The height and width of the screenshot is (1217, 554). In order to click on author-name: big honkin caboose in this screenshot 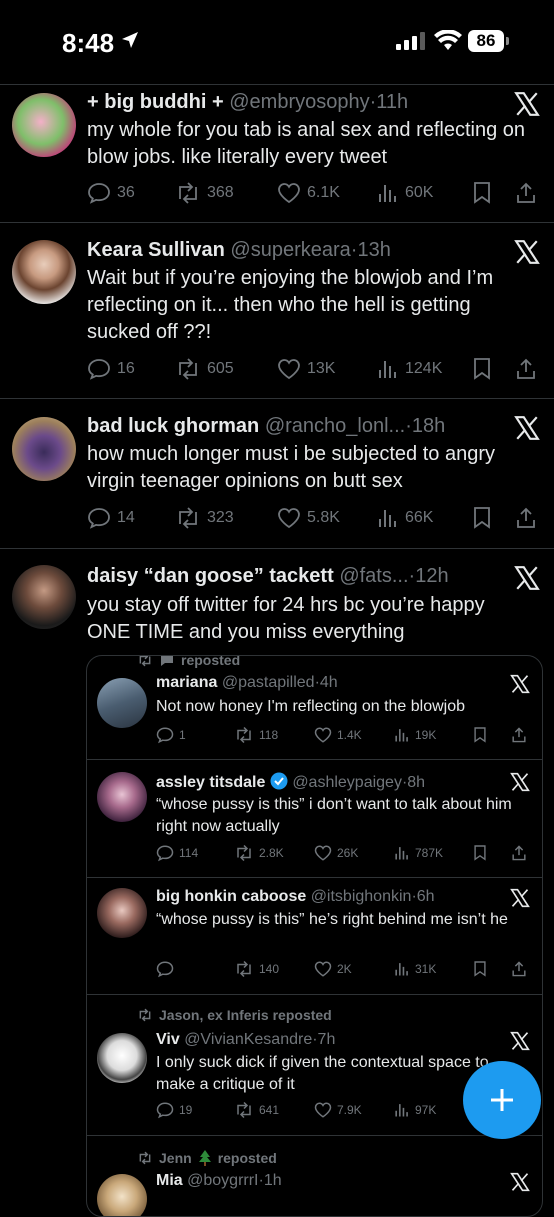, I will do `click(231, 896)`.